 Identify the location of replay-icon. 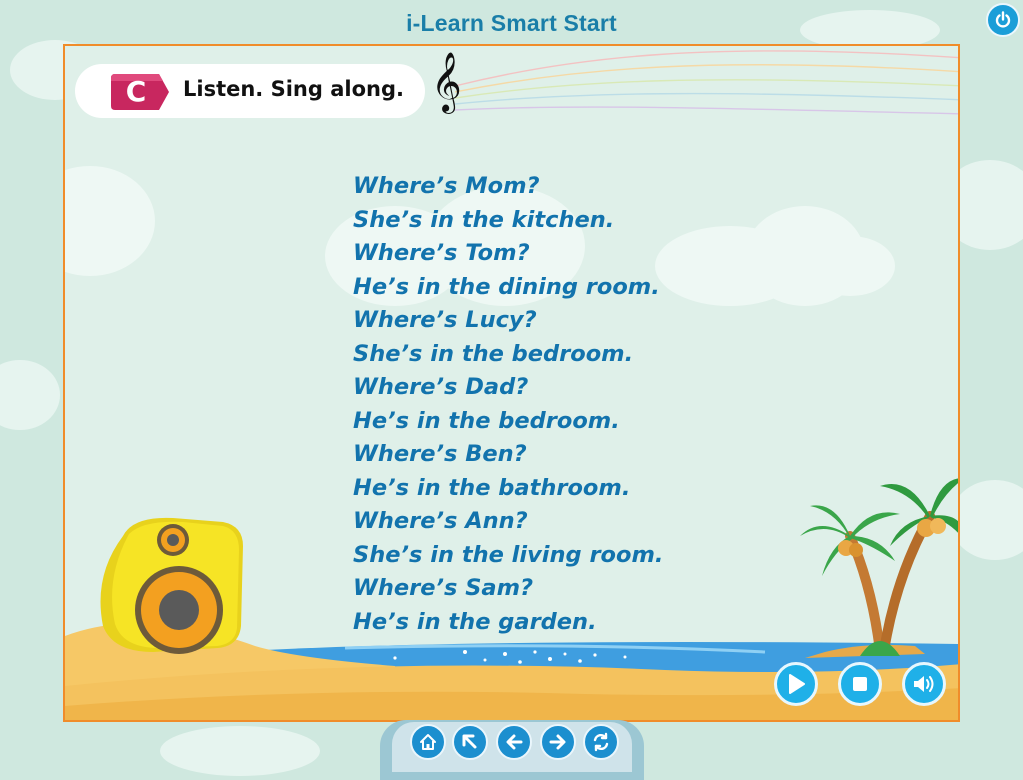
(601, 742).